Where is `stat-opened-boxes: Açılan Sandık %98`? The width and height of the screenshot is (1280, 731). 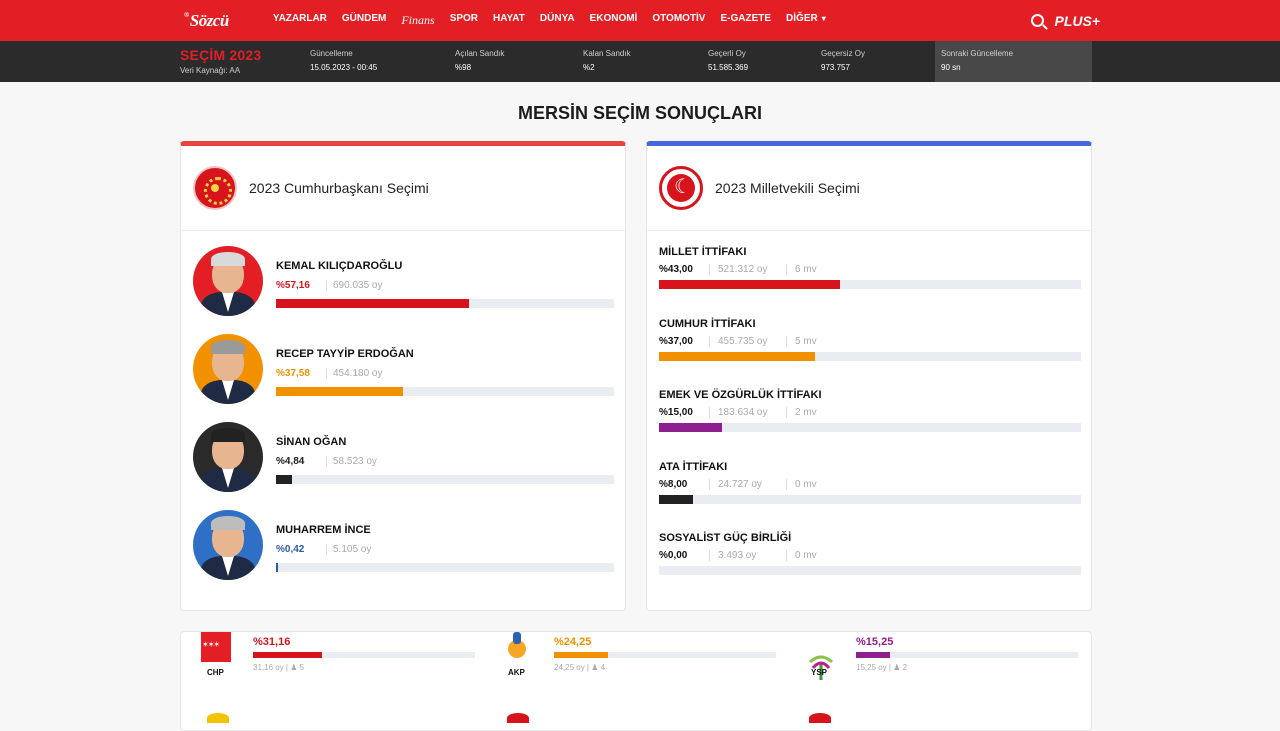
stat-opened-boxes: Açılan Sandık %98 is located at coordinates (479, 60).